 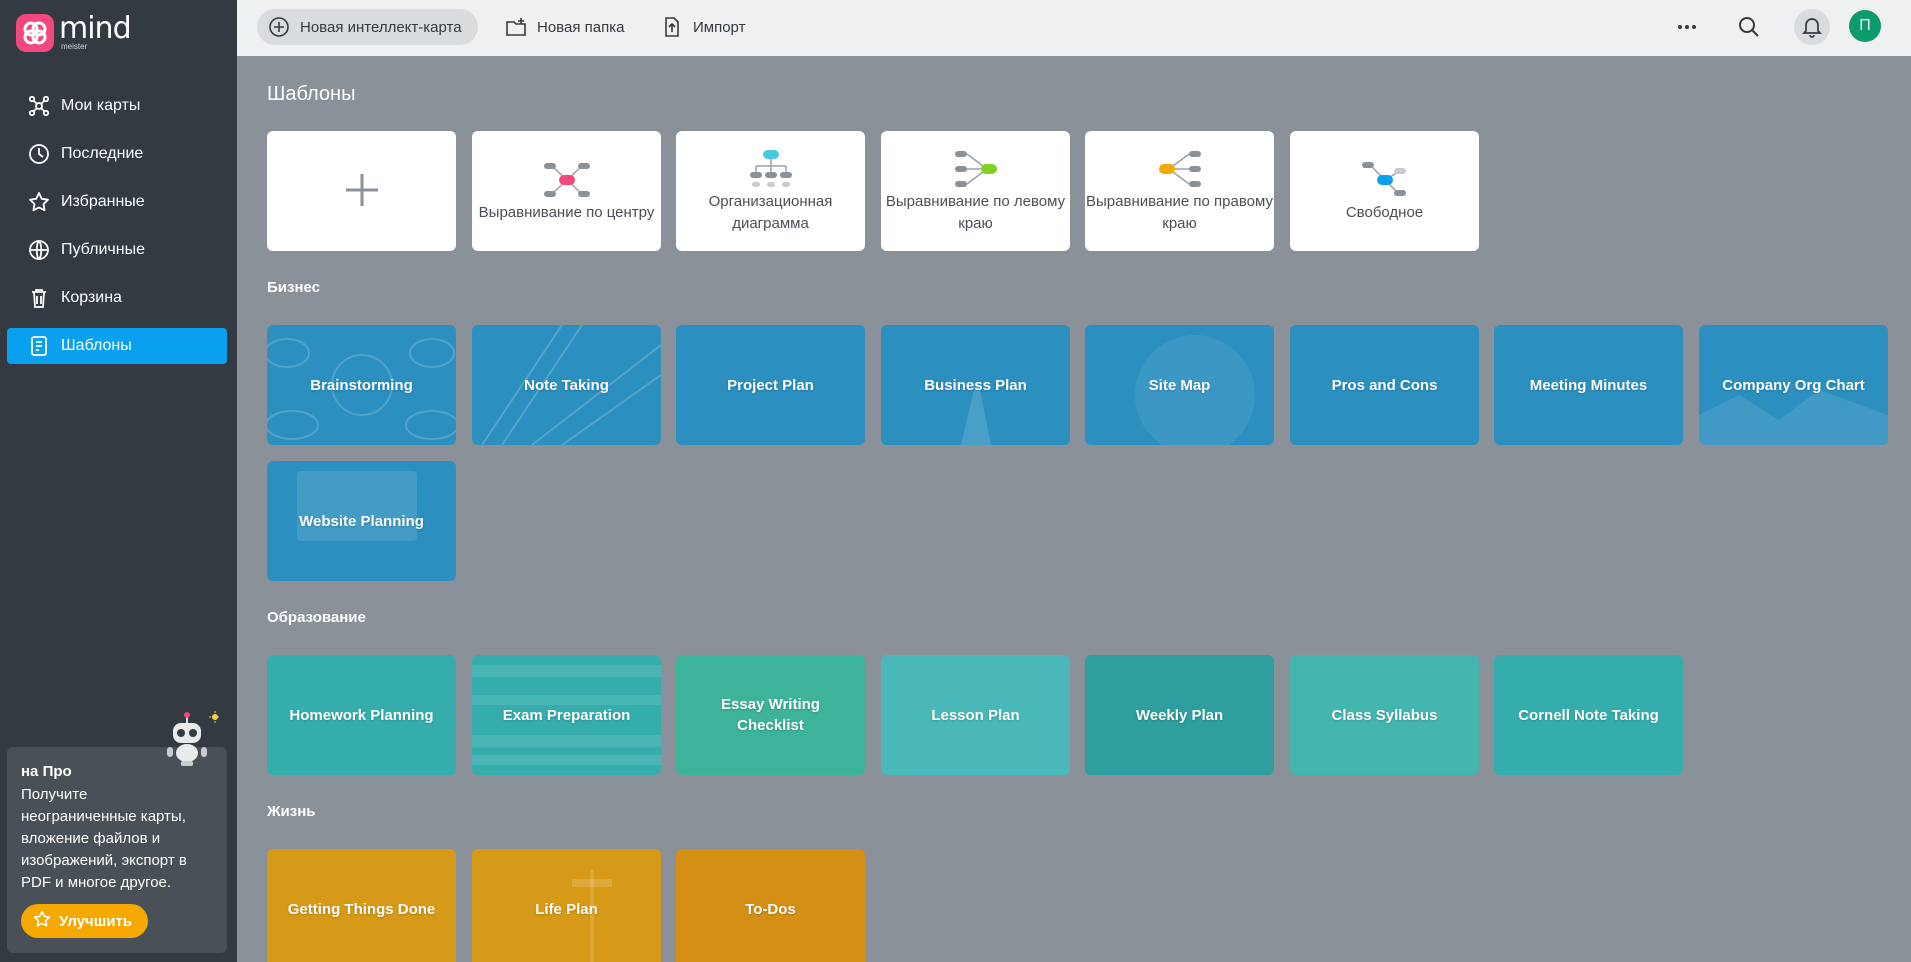 I want to click on template-tile: Homework Planning, so click(x=361, y=715).